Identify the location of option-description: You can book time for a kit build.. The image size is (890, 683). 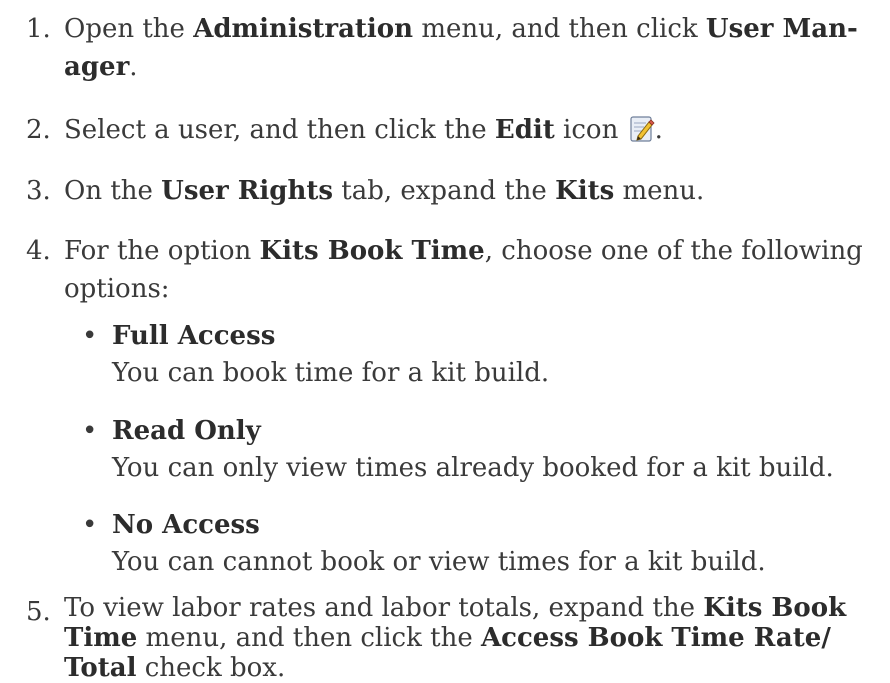
(331, 373).